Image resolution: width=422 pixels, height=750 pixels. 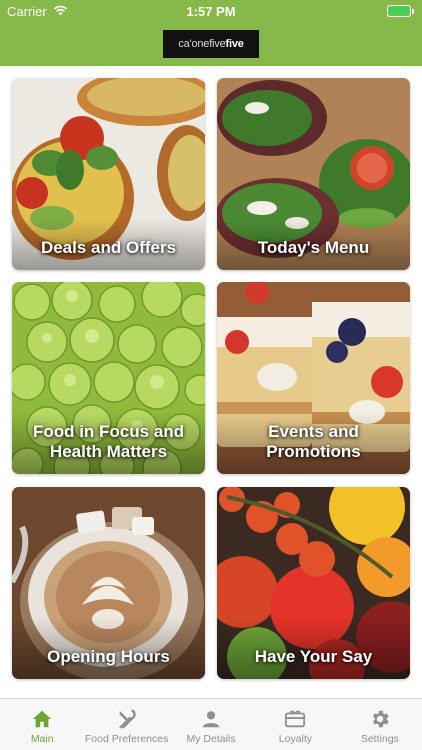 I want to click on status-time: 1:57 PM, so click(x=211, y=11).